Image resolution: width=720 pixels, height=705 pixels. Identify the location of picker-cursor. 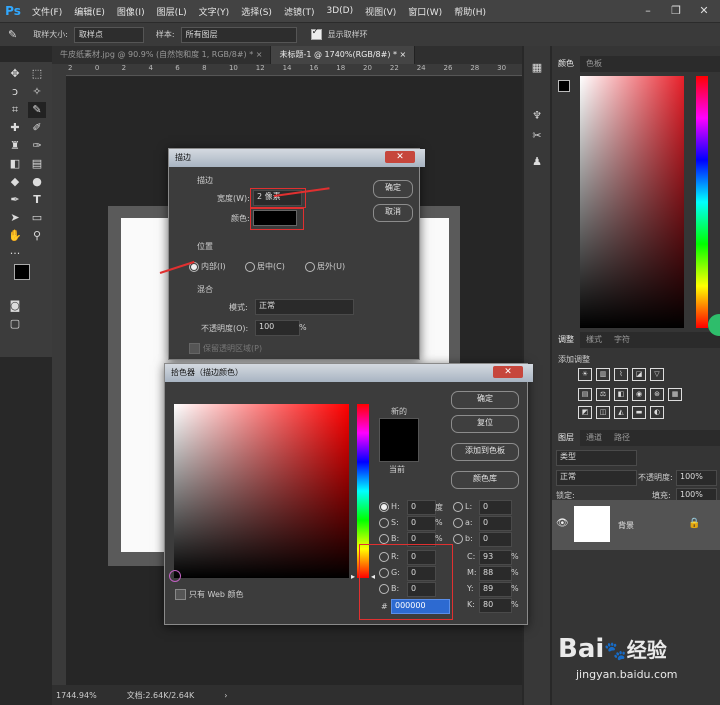
(175, 576).